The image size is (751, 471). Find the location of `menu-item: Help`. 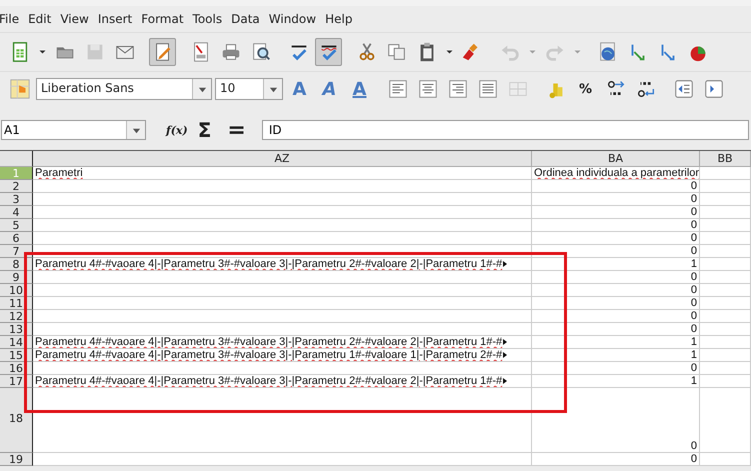

menu-item: Help is located at coordinates (340, 19).